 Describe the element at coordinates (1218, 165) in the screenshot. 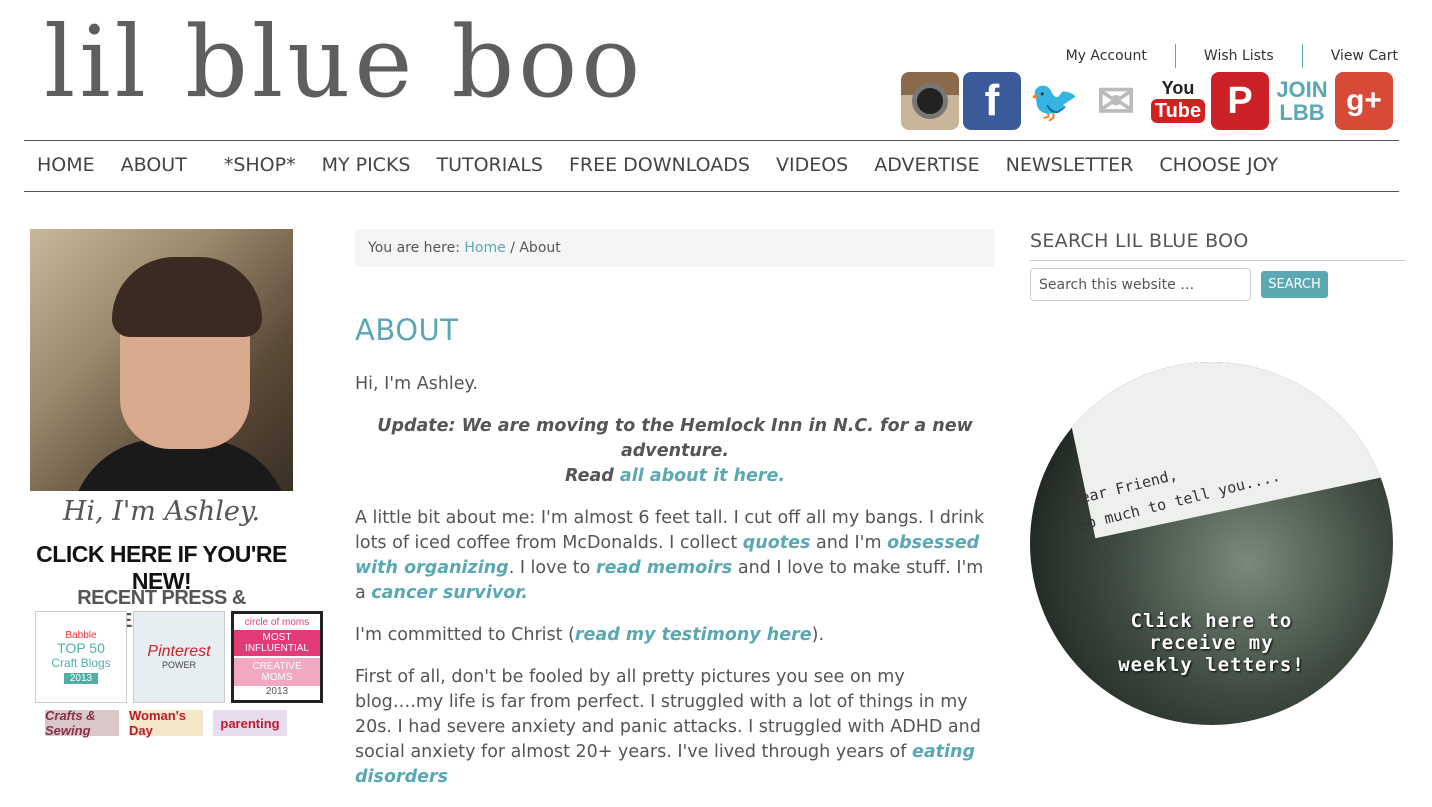

I see `nav-choose-joy: CHOOSE JOY` at that location.